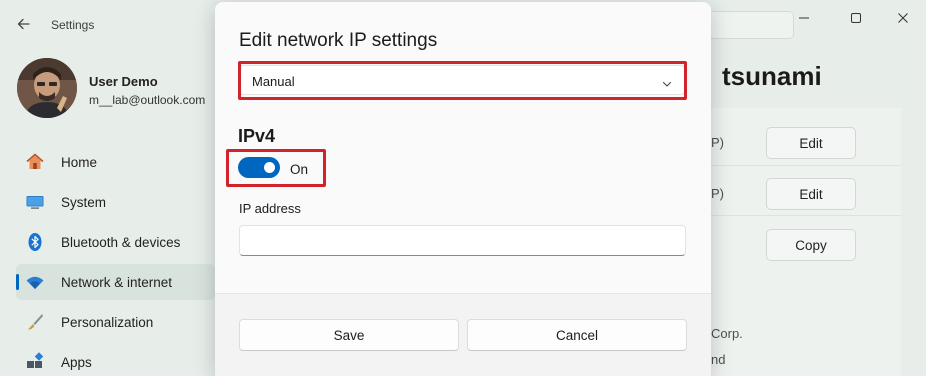  What do you see at coordinates (84, 202) in the screenshot?
I see `sidebar-item-label: System` at bounding box center [84, 202].